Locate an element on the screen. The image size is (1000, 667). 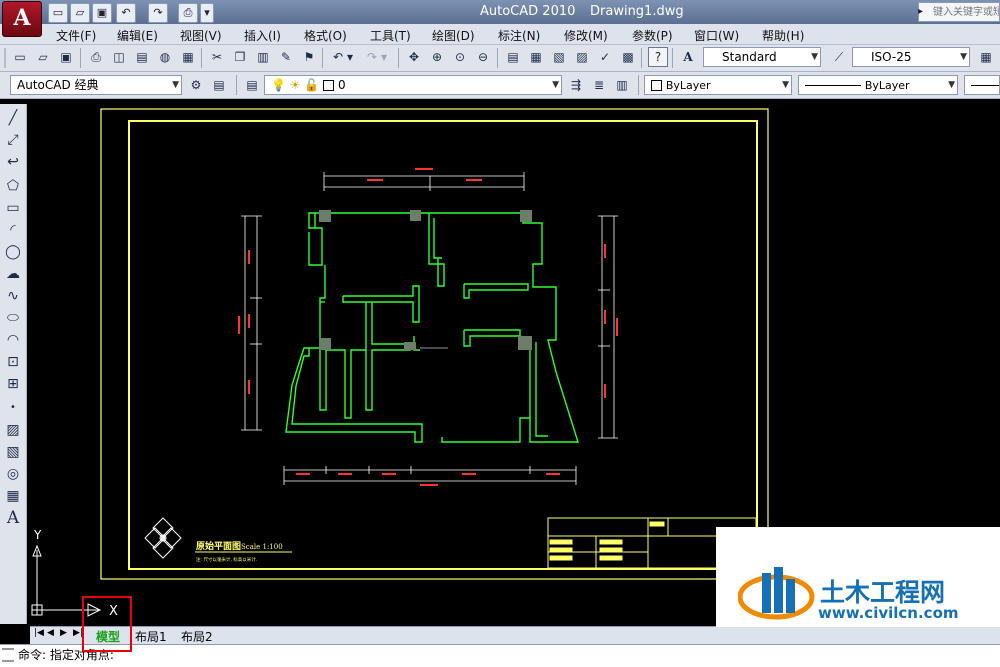
open-icon: ▱ is located at coordinates (43, 57).